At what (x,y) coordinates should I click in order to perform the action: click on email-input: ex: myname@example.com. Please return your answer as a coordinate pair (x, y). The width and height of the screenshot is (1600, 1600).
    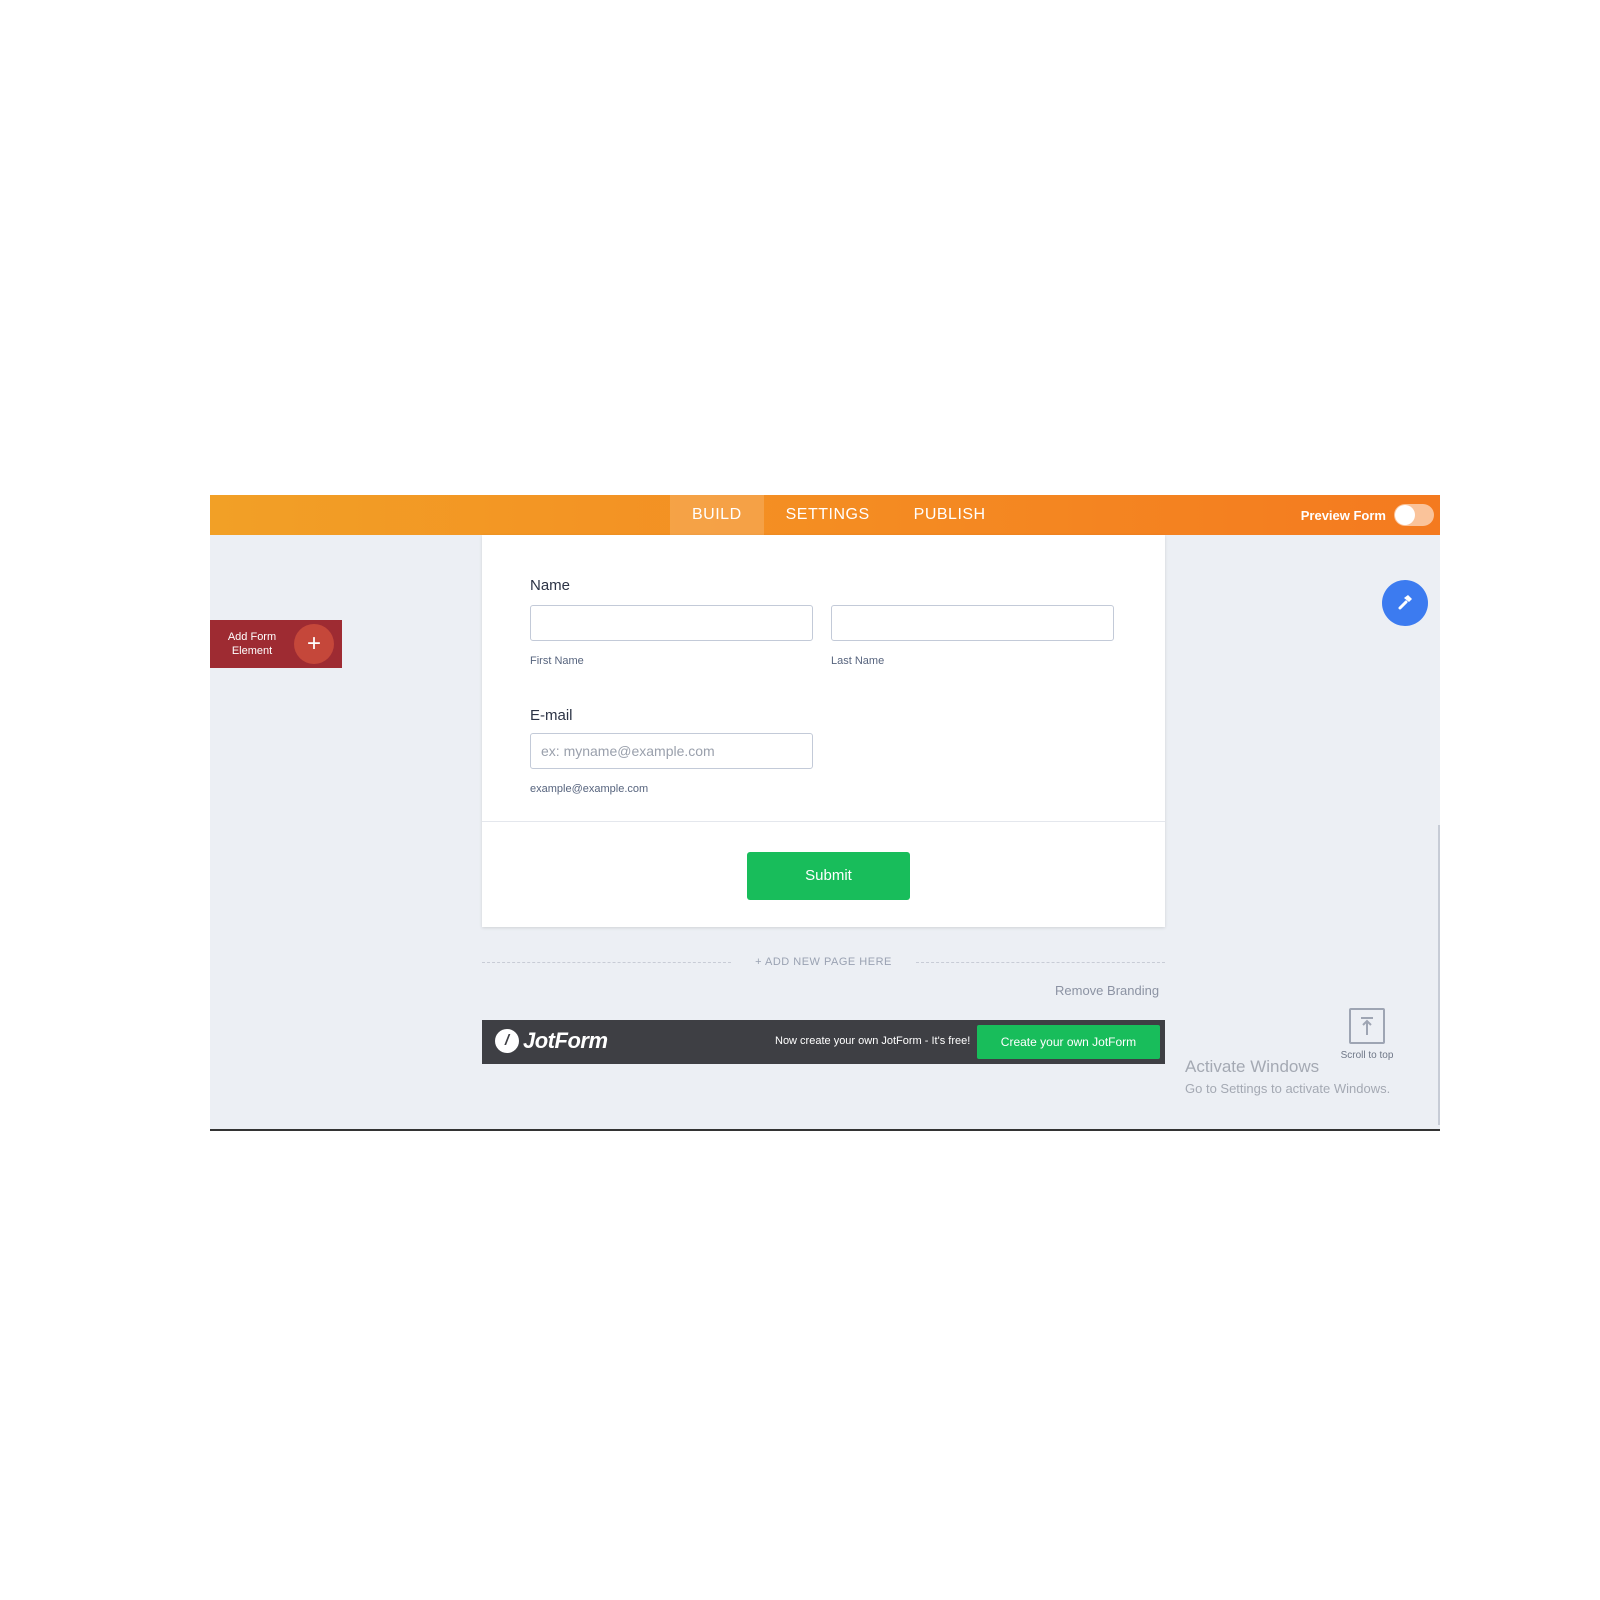
    Looking at the image, I should click on (671, 751).